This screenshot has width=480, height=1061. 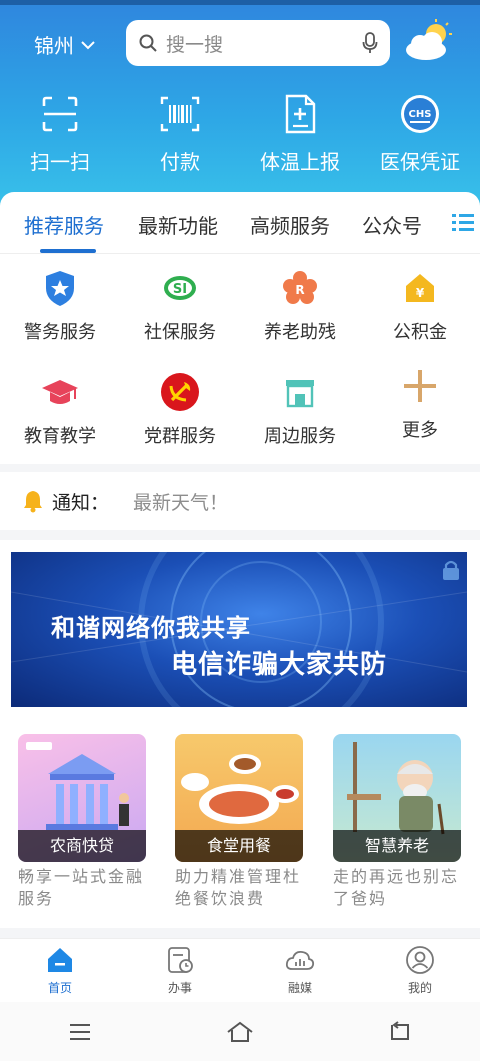 I want to click on microphone-icon, so click(x=370, y=43).